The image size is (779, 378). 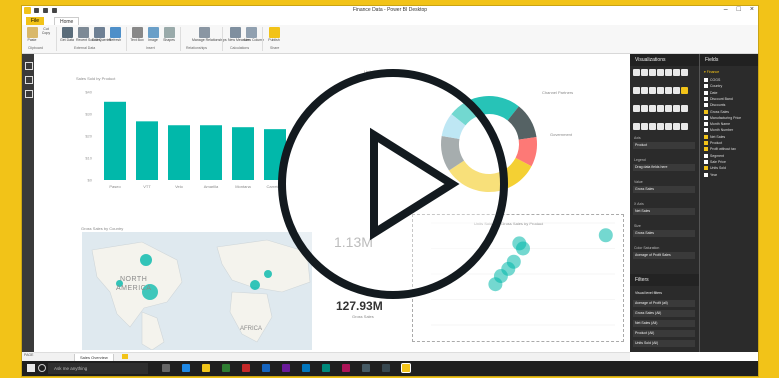 What do you see at coordinates (415, 184) in the screenshot?
I see `play-icon` at bounding box center [415, 184].